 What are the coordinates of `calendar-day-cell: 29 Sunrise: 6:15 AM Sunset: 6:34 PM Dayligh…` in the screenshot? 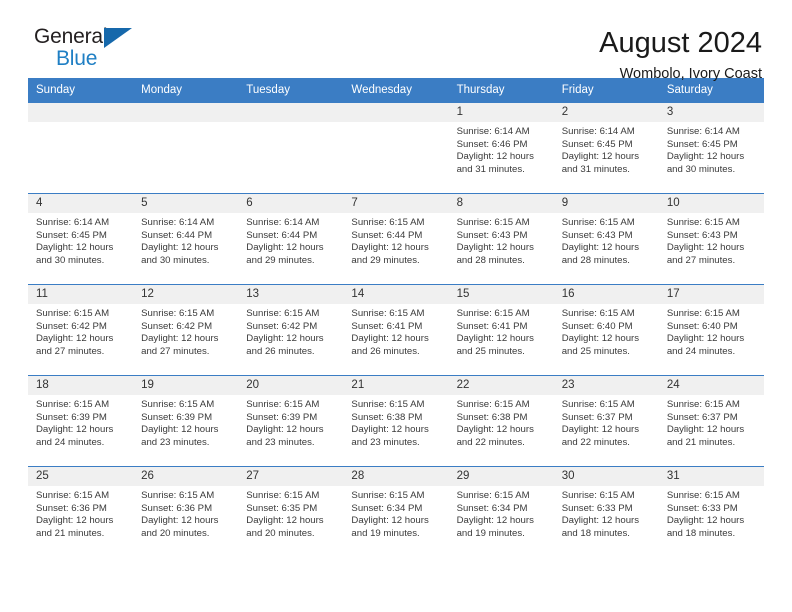 It's located at (501, 512).